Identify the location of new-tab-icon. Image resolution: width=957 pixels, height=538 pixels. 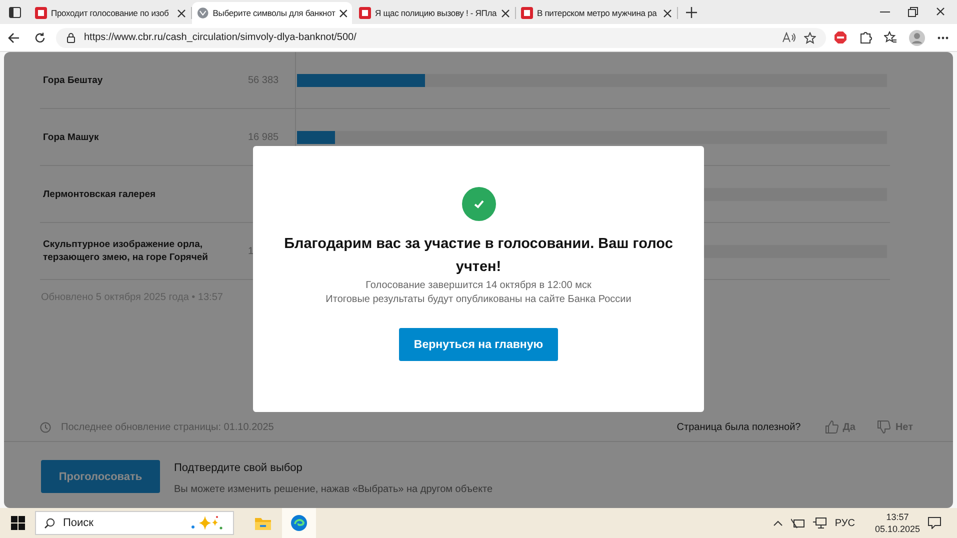
(691, 12).